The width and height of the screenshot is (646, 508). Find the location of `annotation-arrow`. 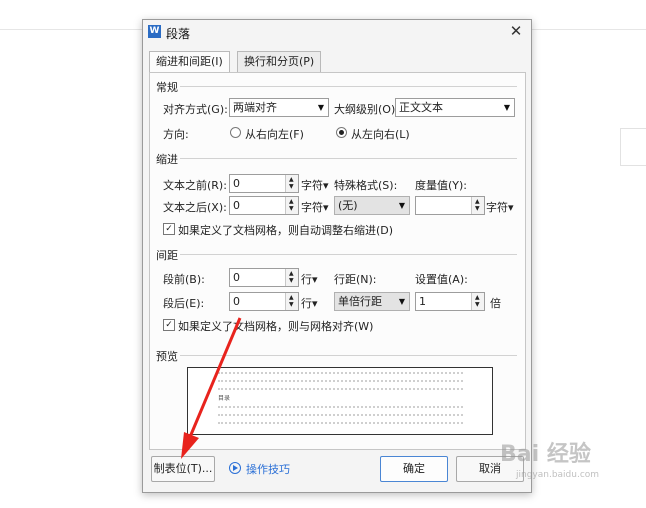

annotation-arrow is located at coordinates (215, 377).